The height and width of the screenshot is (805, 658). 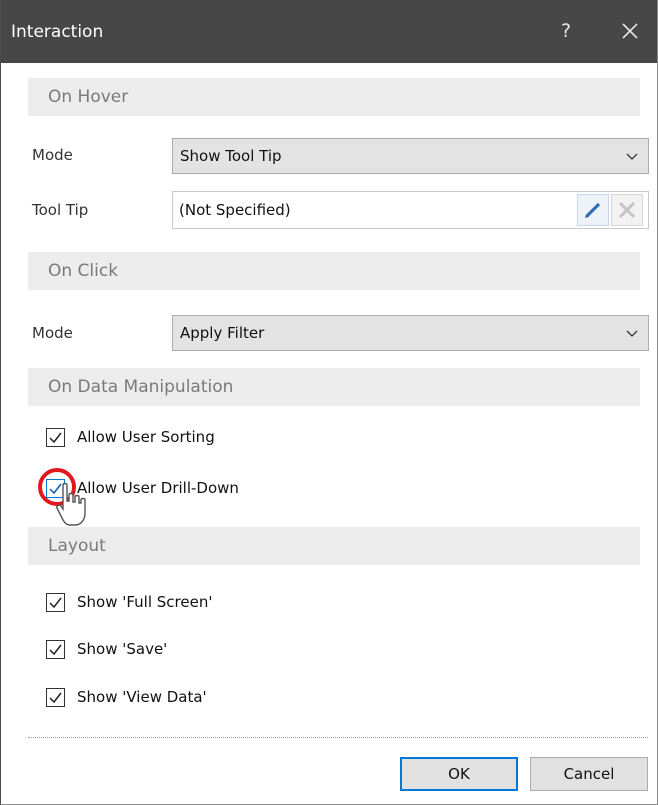 I want to click on click-mode-value: Apply Filter, so click(x=222, y=333).